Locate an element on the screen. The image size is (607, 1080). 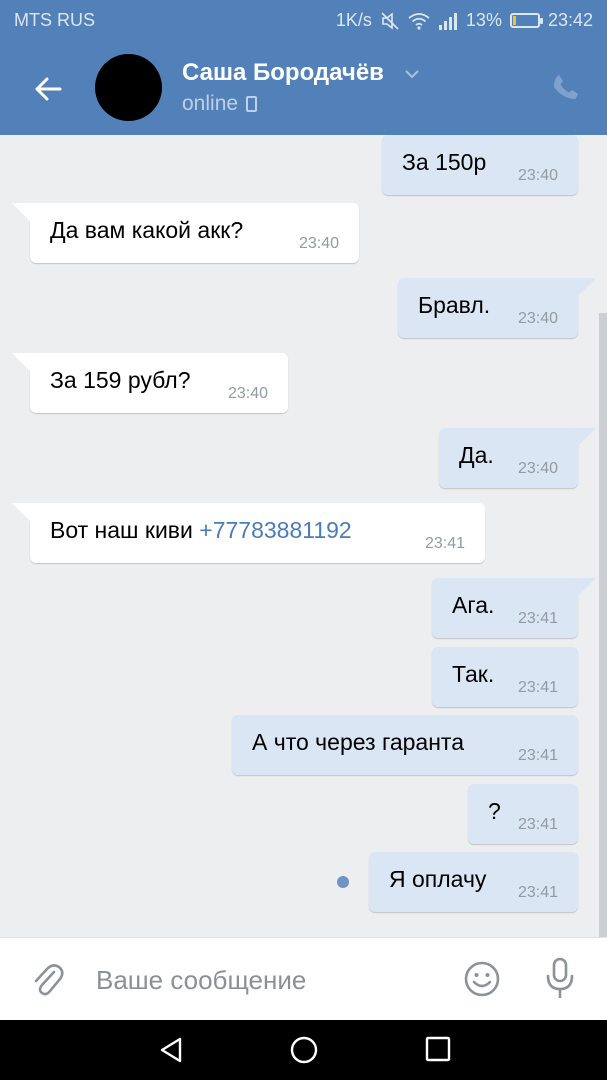
nav-recent-apps-icon is located at coordinates (438, 1049).